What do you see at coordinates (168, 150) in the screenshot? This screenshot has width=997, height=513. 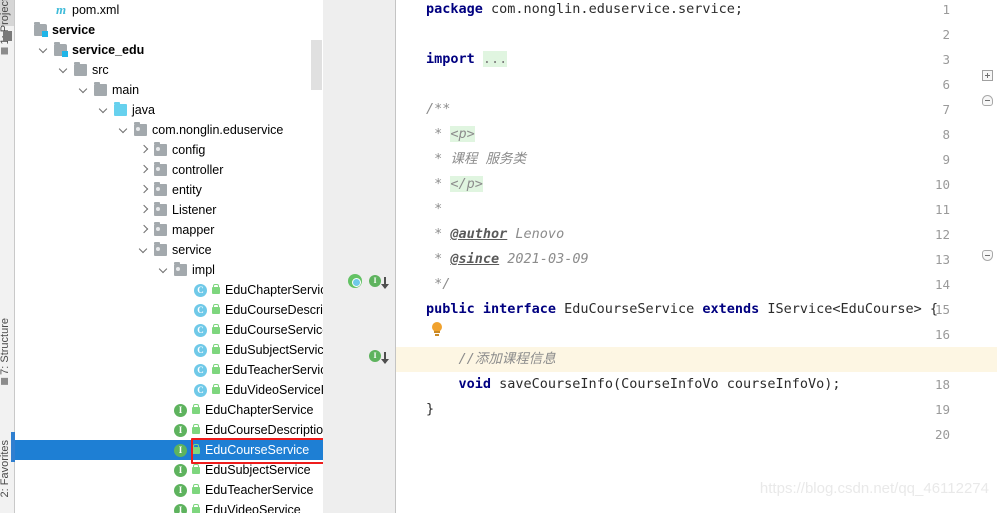 I see `tree-row: config` at bounding box center [168, 150].